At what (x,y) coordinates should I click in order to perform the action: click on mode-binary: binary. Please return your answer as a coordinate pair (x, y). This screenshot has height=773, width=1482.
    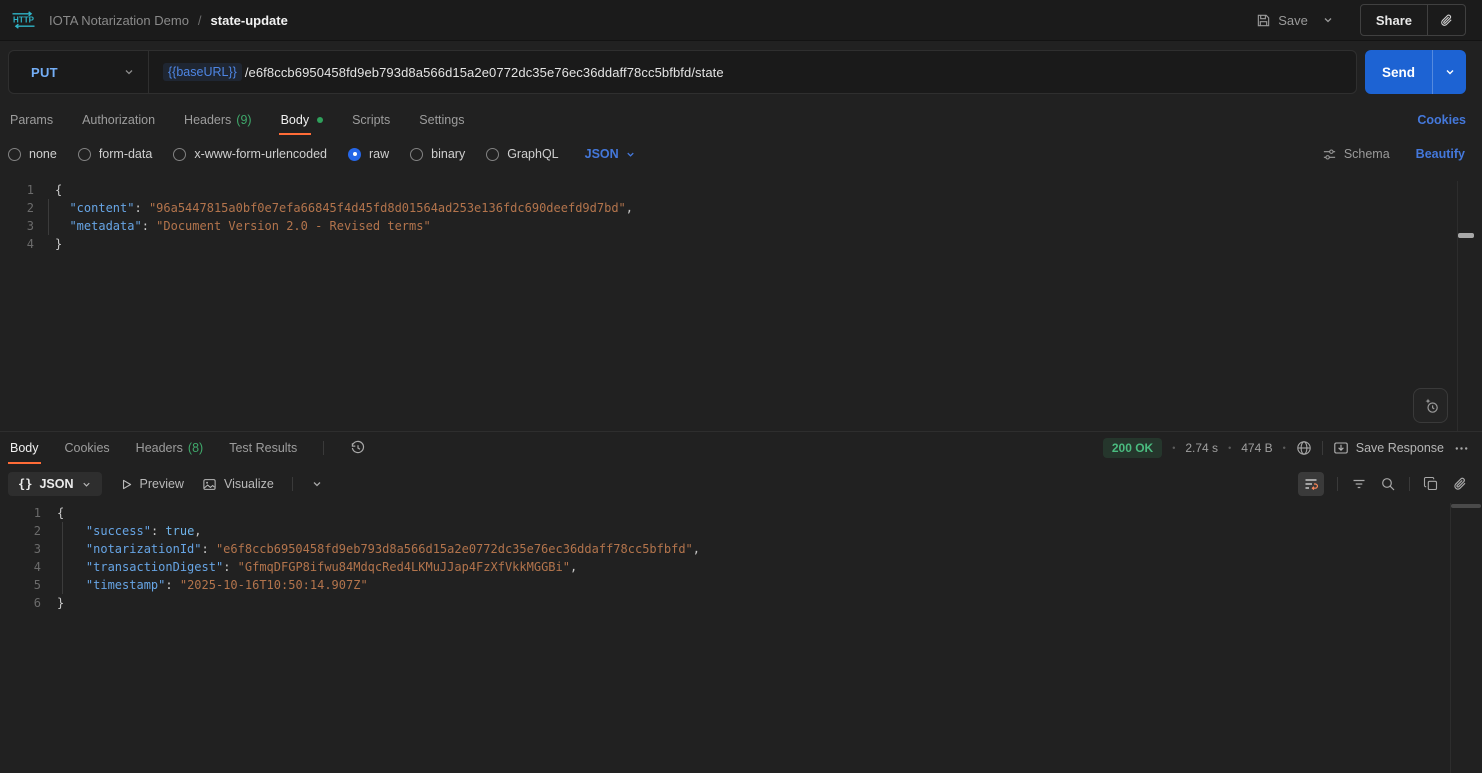
    Looking at the image, I should click on (437, 154).